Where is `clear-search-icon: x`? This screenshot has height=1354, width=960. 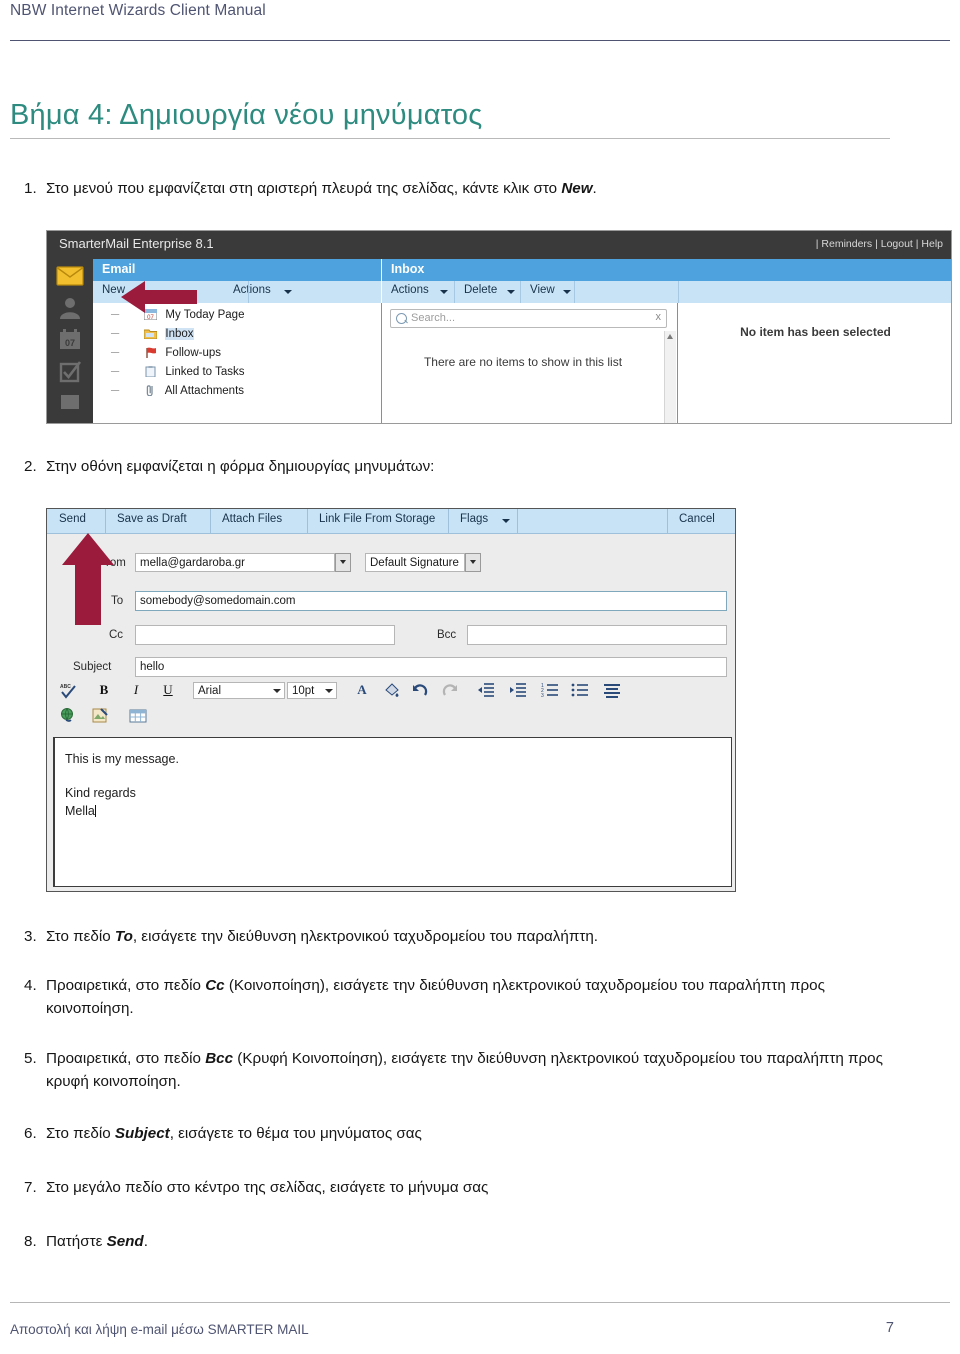 clear-search-icon: x is located at coordinates (659, 317).